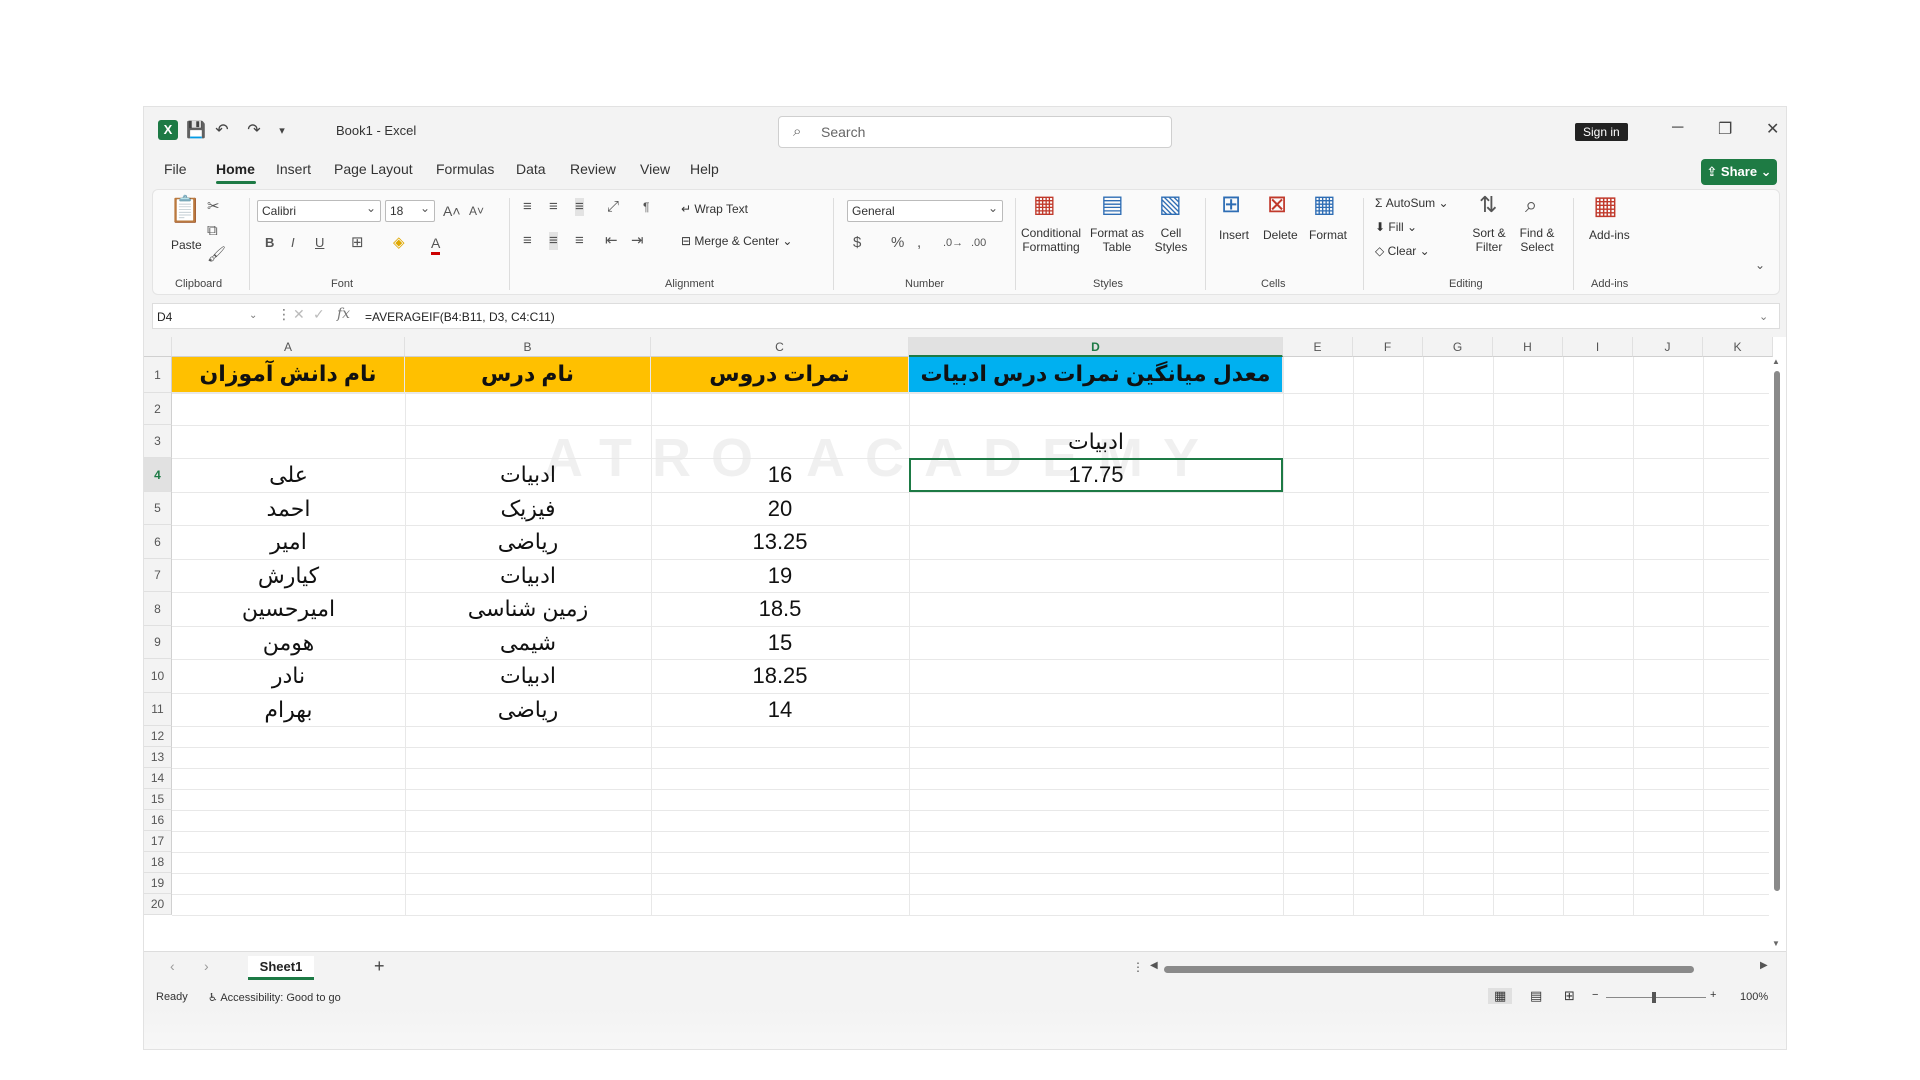 Image resolution: width=1920 pixels, height=1080 pixels. What do you see at coordinates (288, 542) in the screenshot?
I see `table-cell-student: امیر` at bounding box center [288, 542].